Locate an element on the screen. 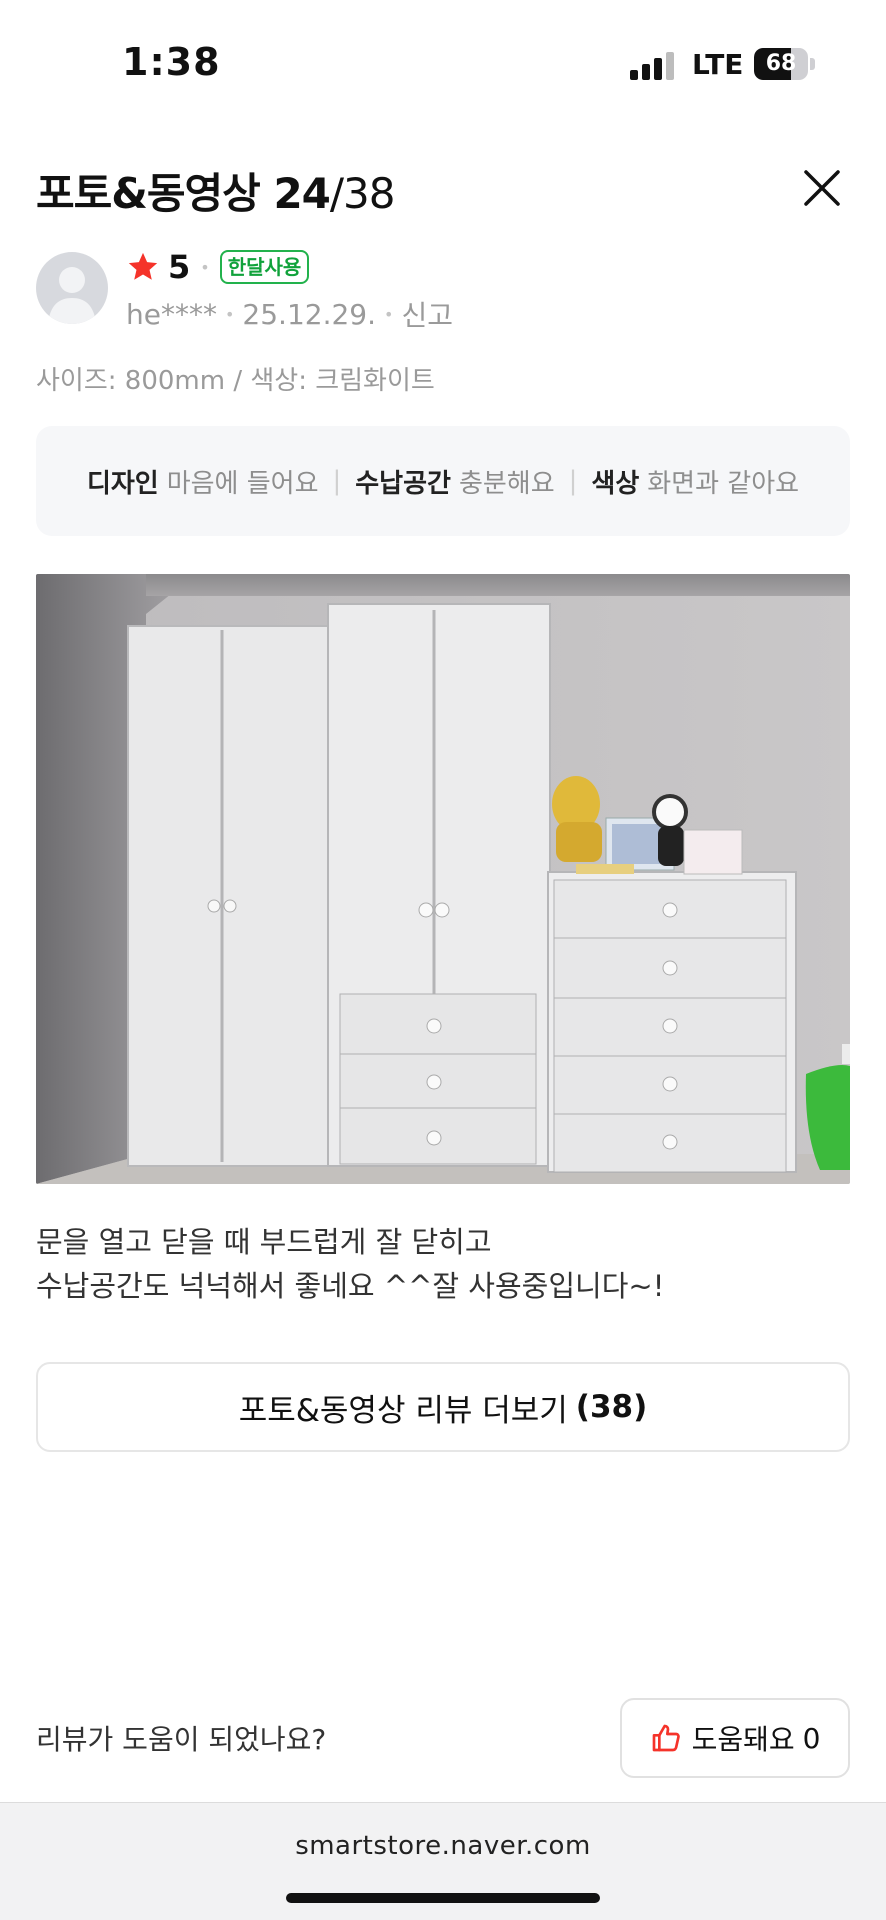  thumbs-up-icon is located at coordinates (666, 1738).